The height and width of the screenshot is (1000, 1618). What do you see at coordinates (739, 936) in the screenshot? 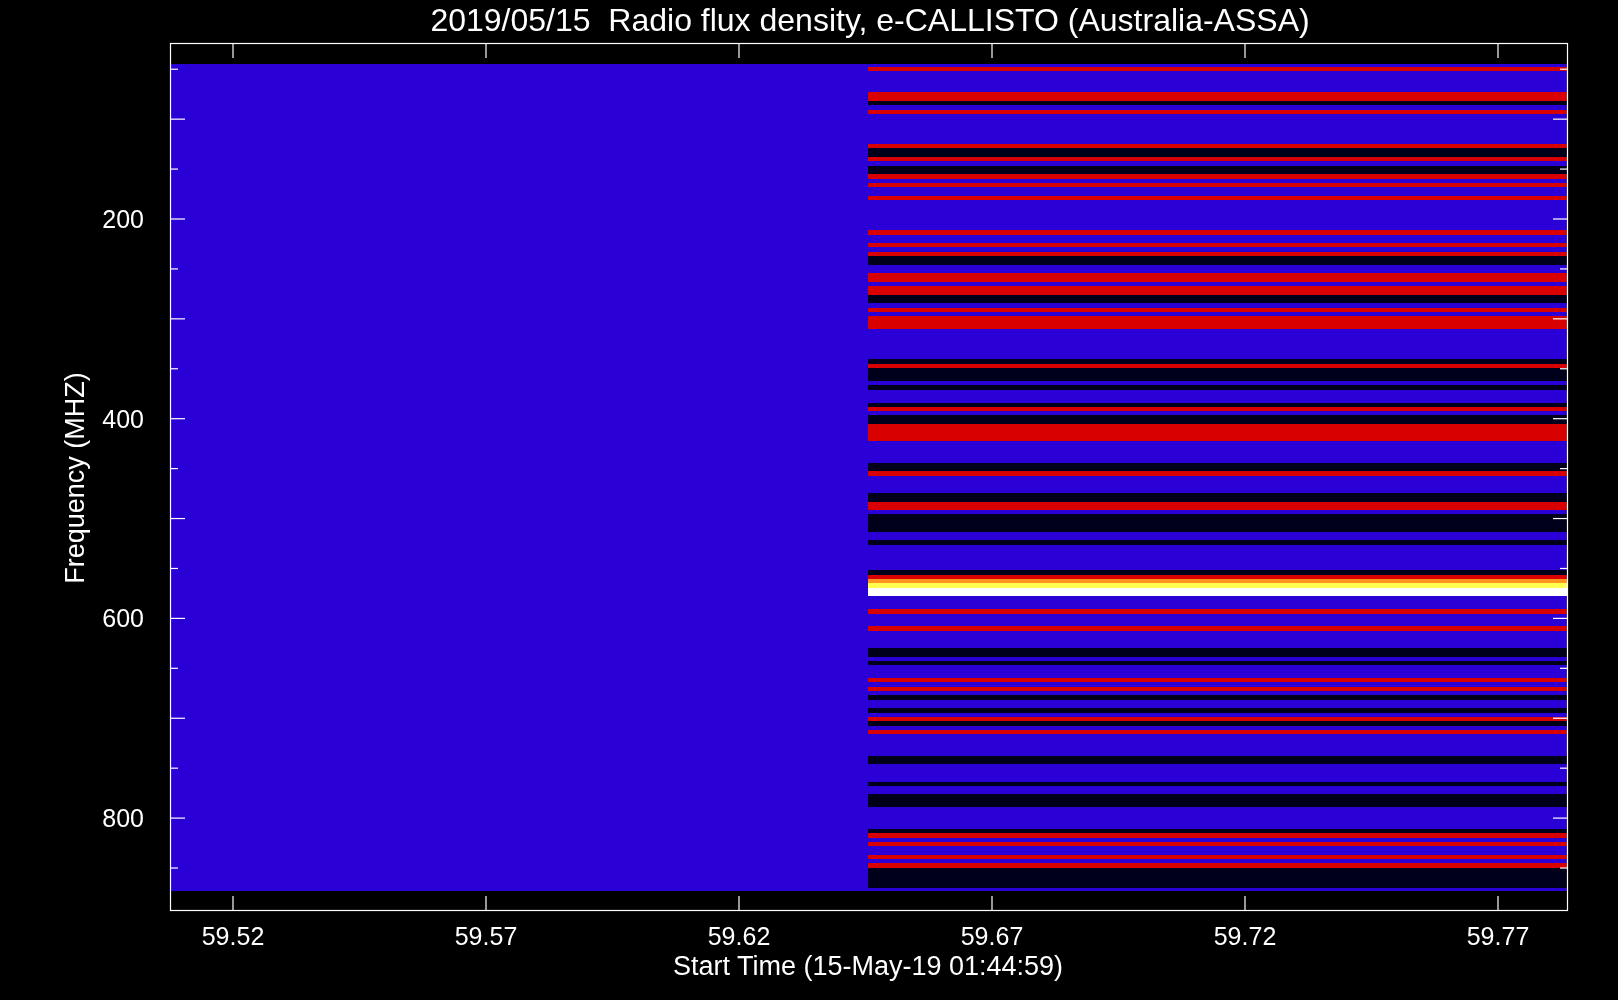
I see `x-tick-label: 59.62` at bounding box center [739, 936].